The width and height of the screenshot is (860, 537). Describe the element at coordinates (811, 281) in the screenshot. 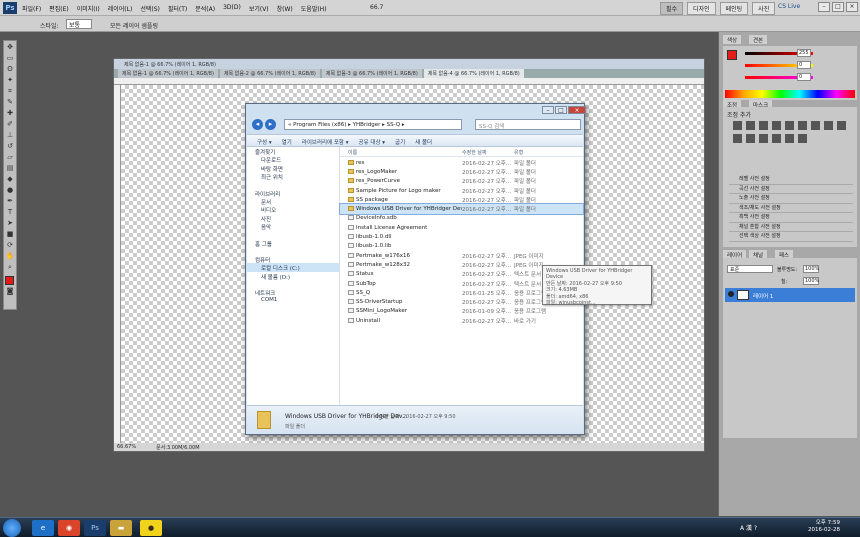

I see `fill-input: 100%` at that location.